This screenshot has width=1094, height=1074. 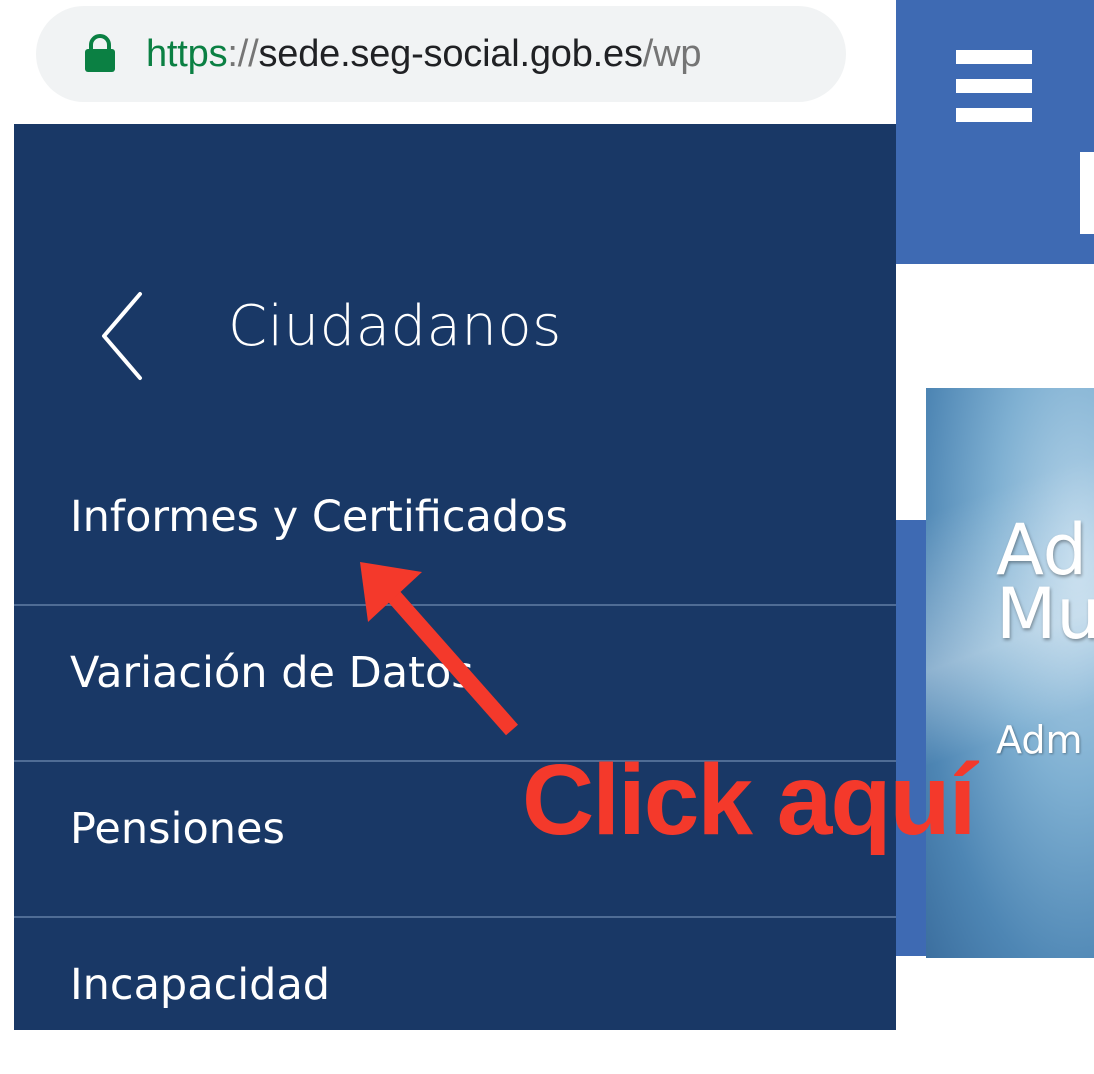 I want to click on url-text: https://sede.seg-social.gob.es/wp, so click(x=424, y=54).